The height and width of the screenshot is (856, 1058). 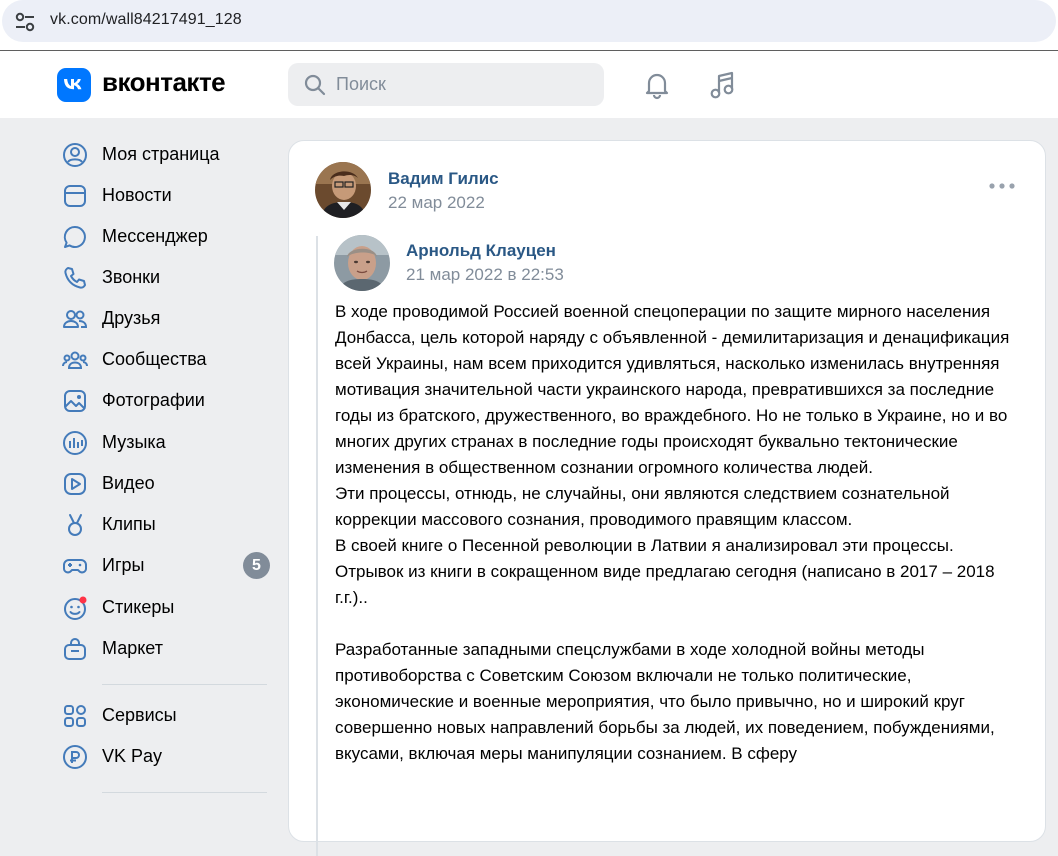 I want to click on sidebar-item-music: Музыка, so click(x=165, y=443).